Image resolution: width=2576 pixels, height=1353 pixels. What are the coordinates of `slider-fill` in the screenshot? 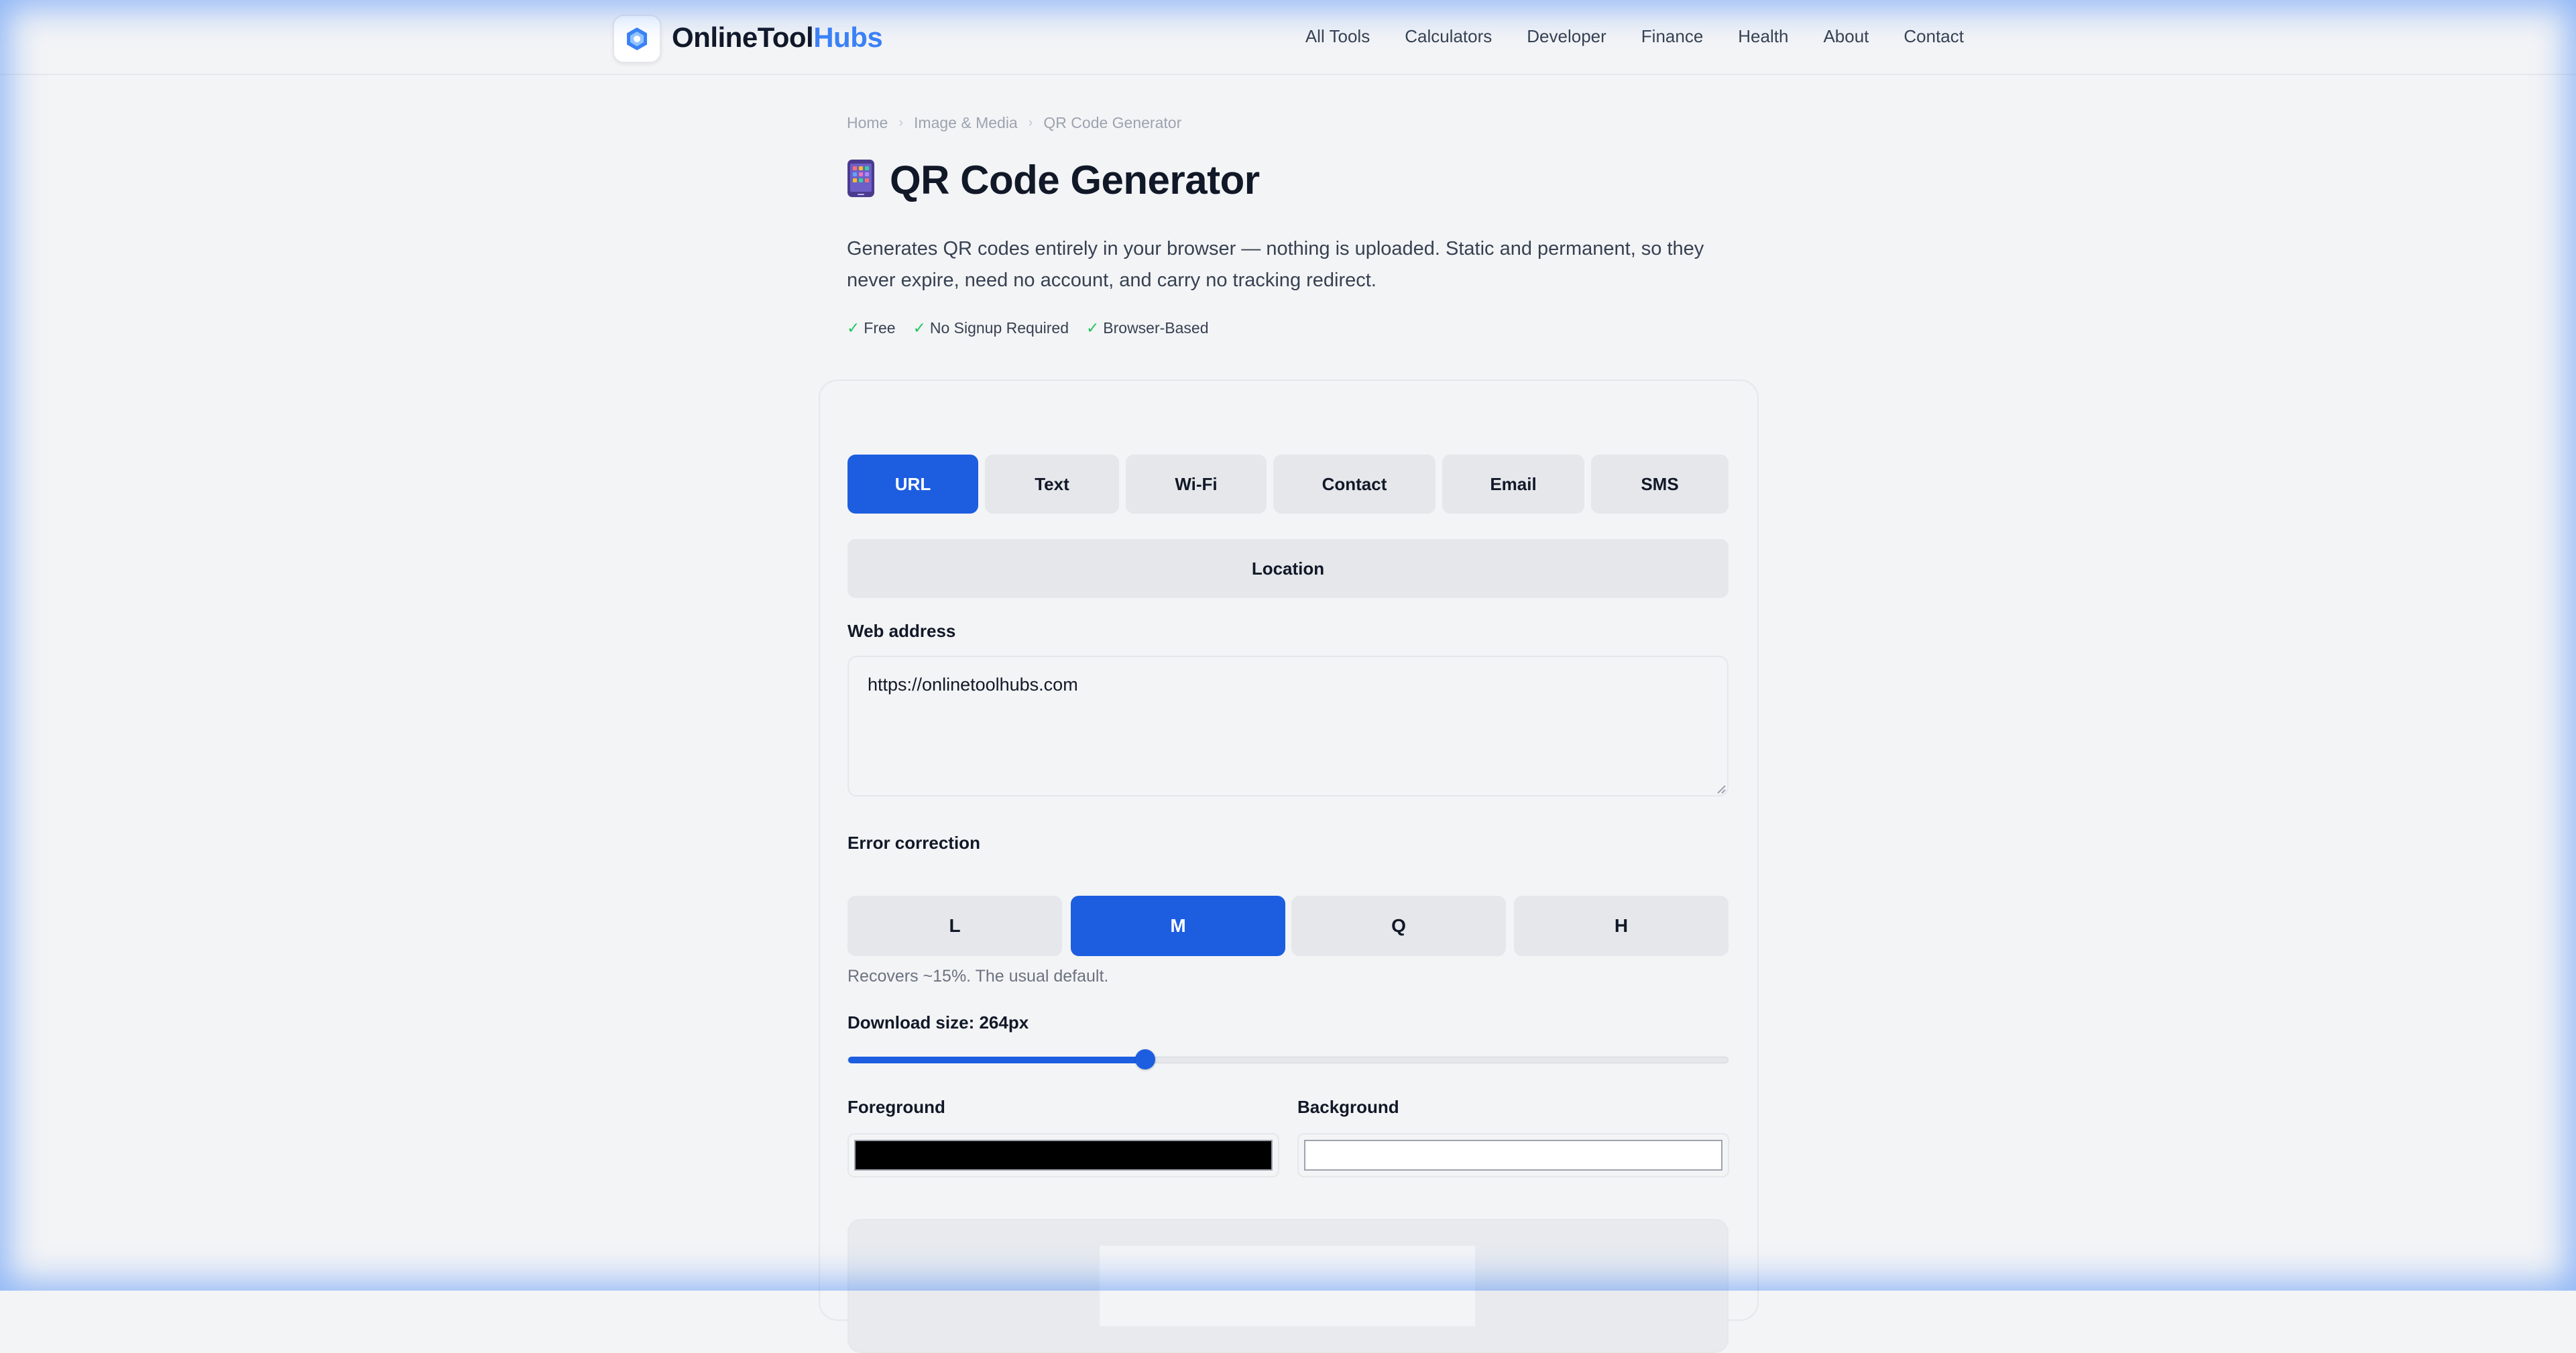 It's located at (996, 1060).